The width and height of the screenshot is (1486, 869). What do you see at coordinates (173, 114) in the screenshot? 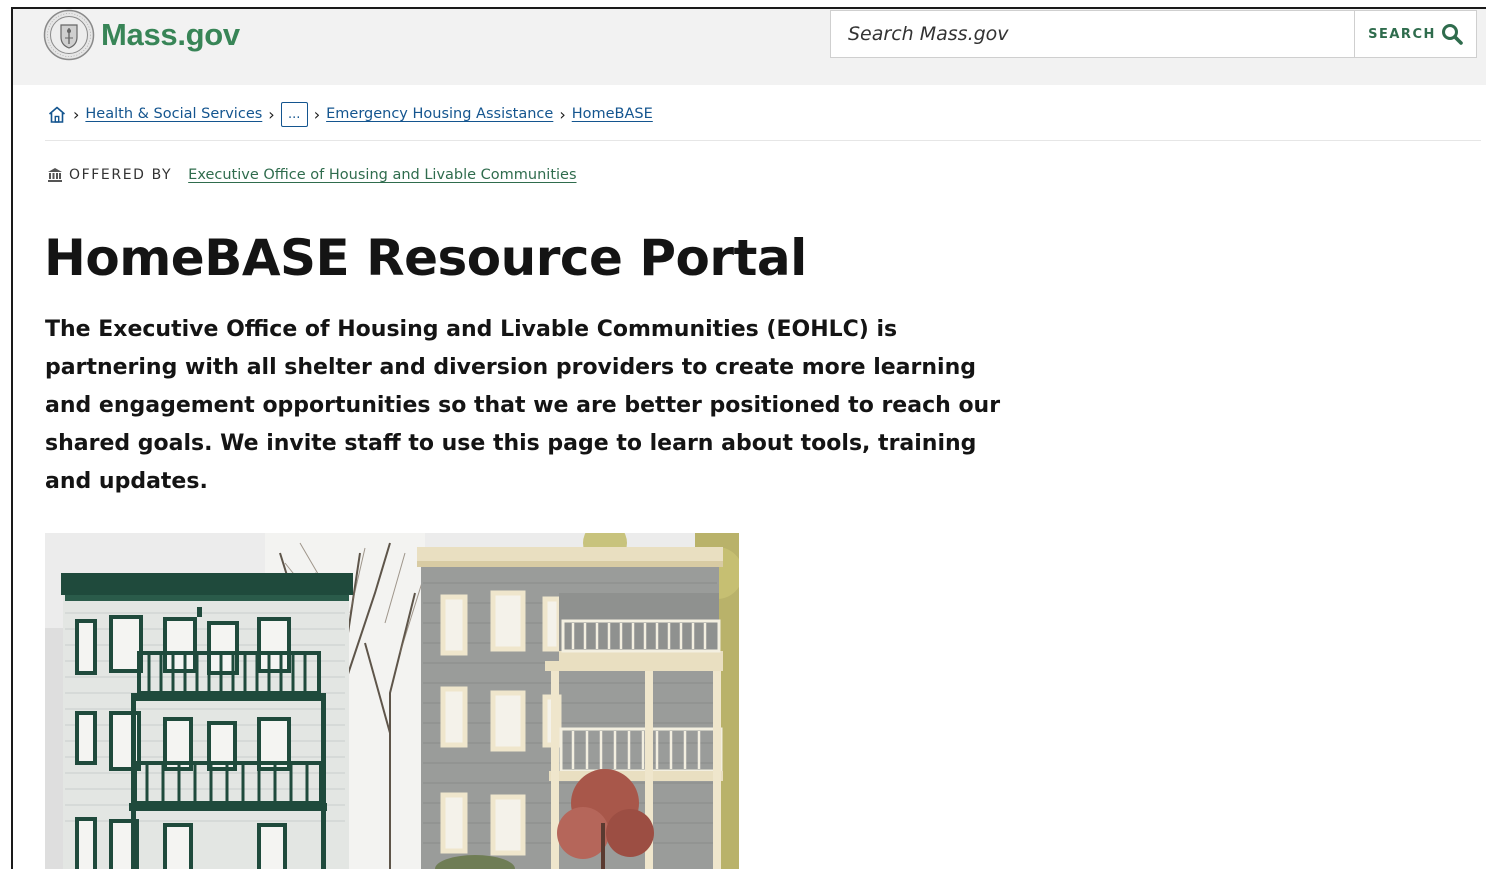
I see `breadcrumb-health-social-services: Health & Social Services` at bounding box center [173, 114].